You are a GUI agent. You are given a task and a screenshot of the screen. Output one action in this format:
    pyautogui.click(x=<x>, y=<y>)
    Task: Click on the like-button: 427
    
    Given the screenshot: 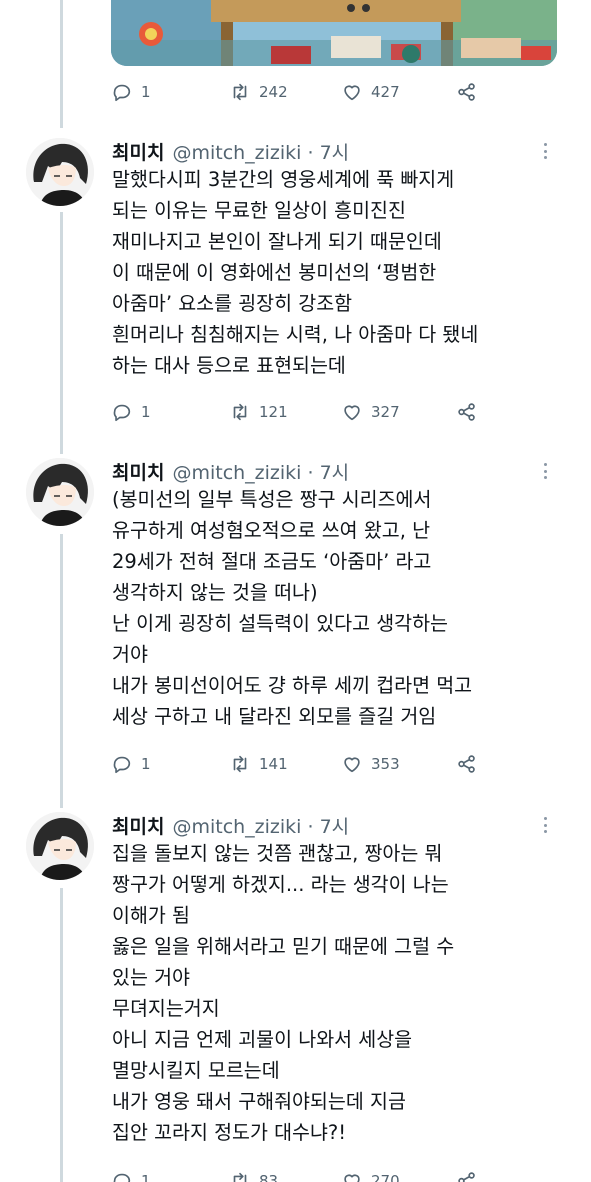 What is the action you would take?
    pyautogui.click(x=370, y=92)
    